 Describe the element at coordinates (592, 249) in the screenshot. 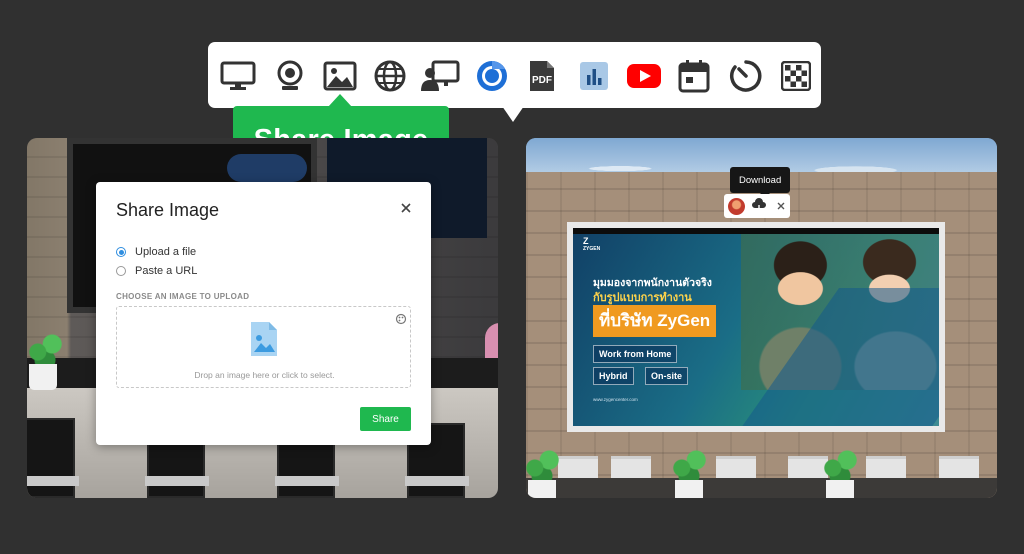

I see `poster-logo-text: ZYGEN` at that location.